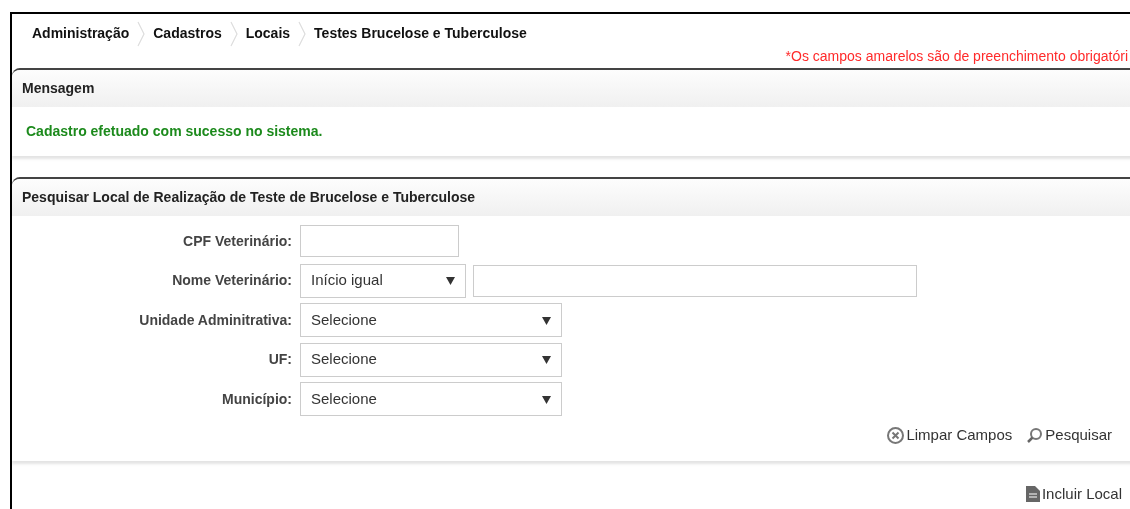  Describe the element at coordinates (956, 56) in the screenshot. I see `required-fields-note: *Os campos amarelos são de preenchimento obrigatóri` at that location.